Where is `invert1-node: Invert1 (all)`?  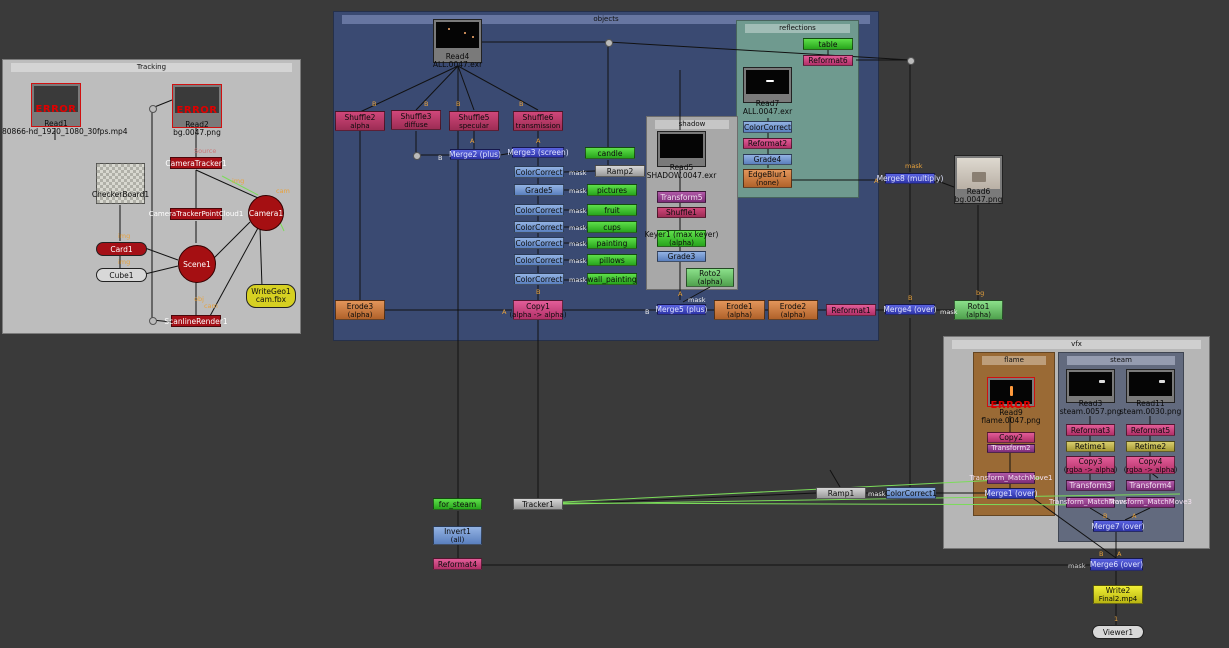 invert1-node: Invert1 (all) is located at coordinates (457, 535).